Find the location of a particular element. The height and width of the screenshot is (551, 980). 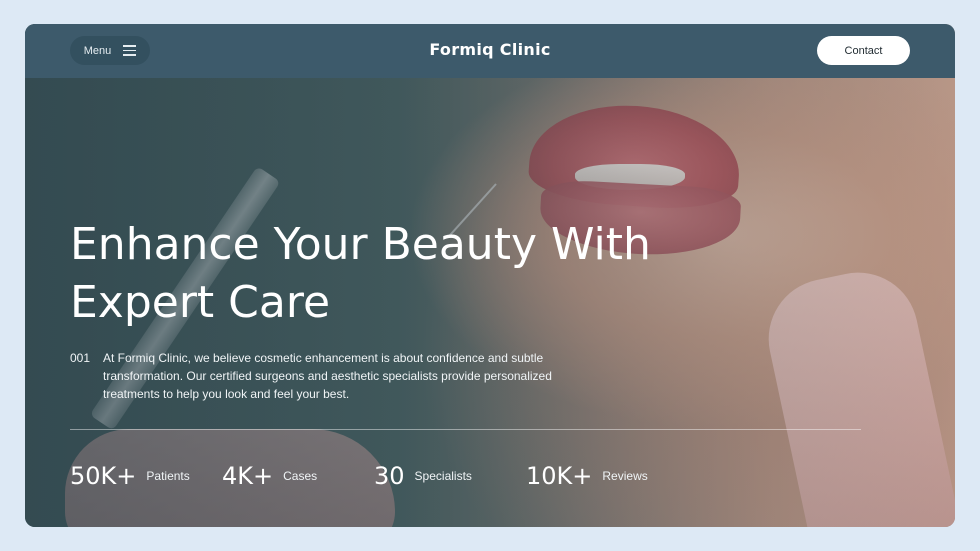

stat-reviews: 10K+ Reviews is located at coordinates (602, 476).